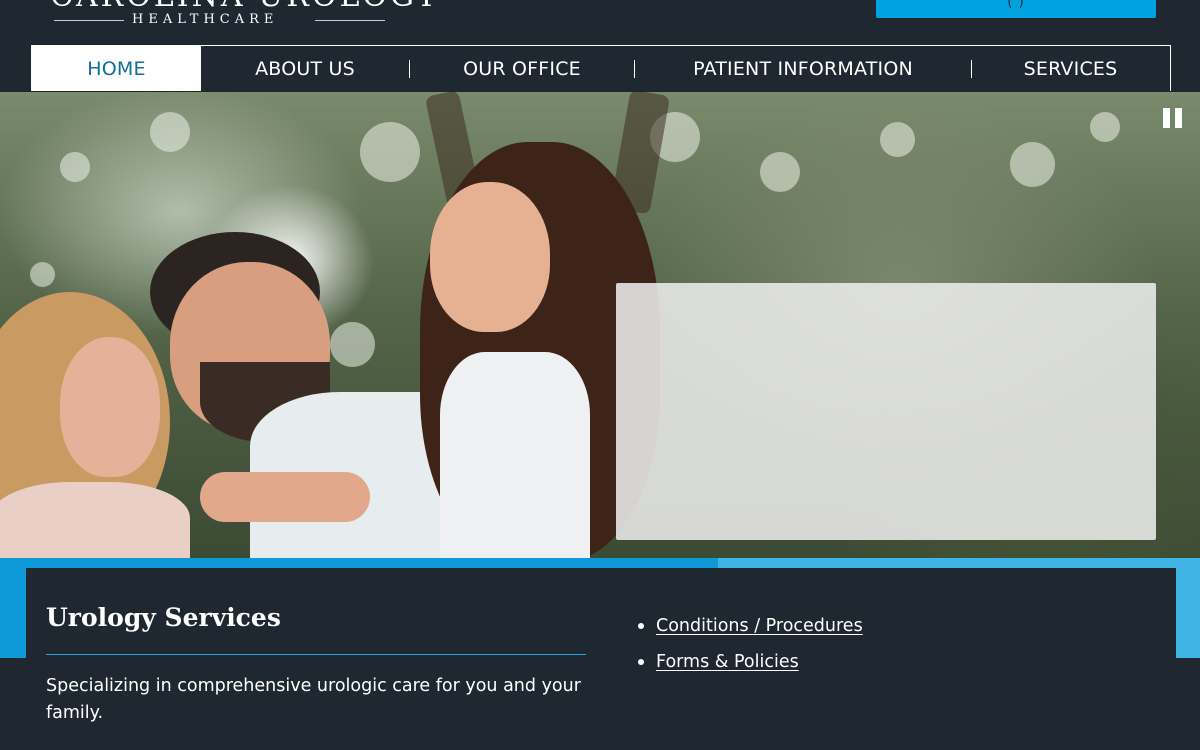 The height and width of the screenshot is (750, 1200). I want to click on nav-item-label: PATIENT INFORMATION, so click(803, 68).